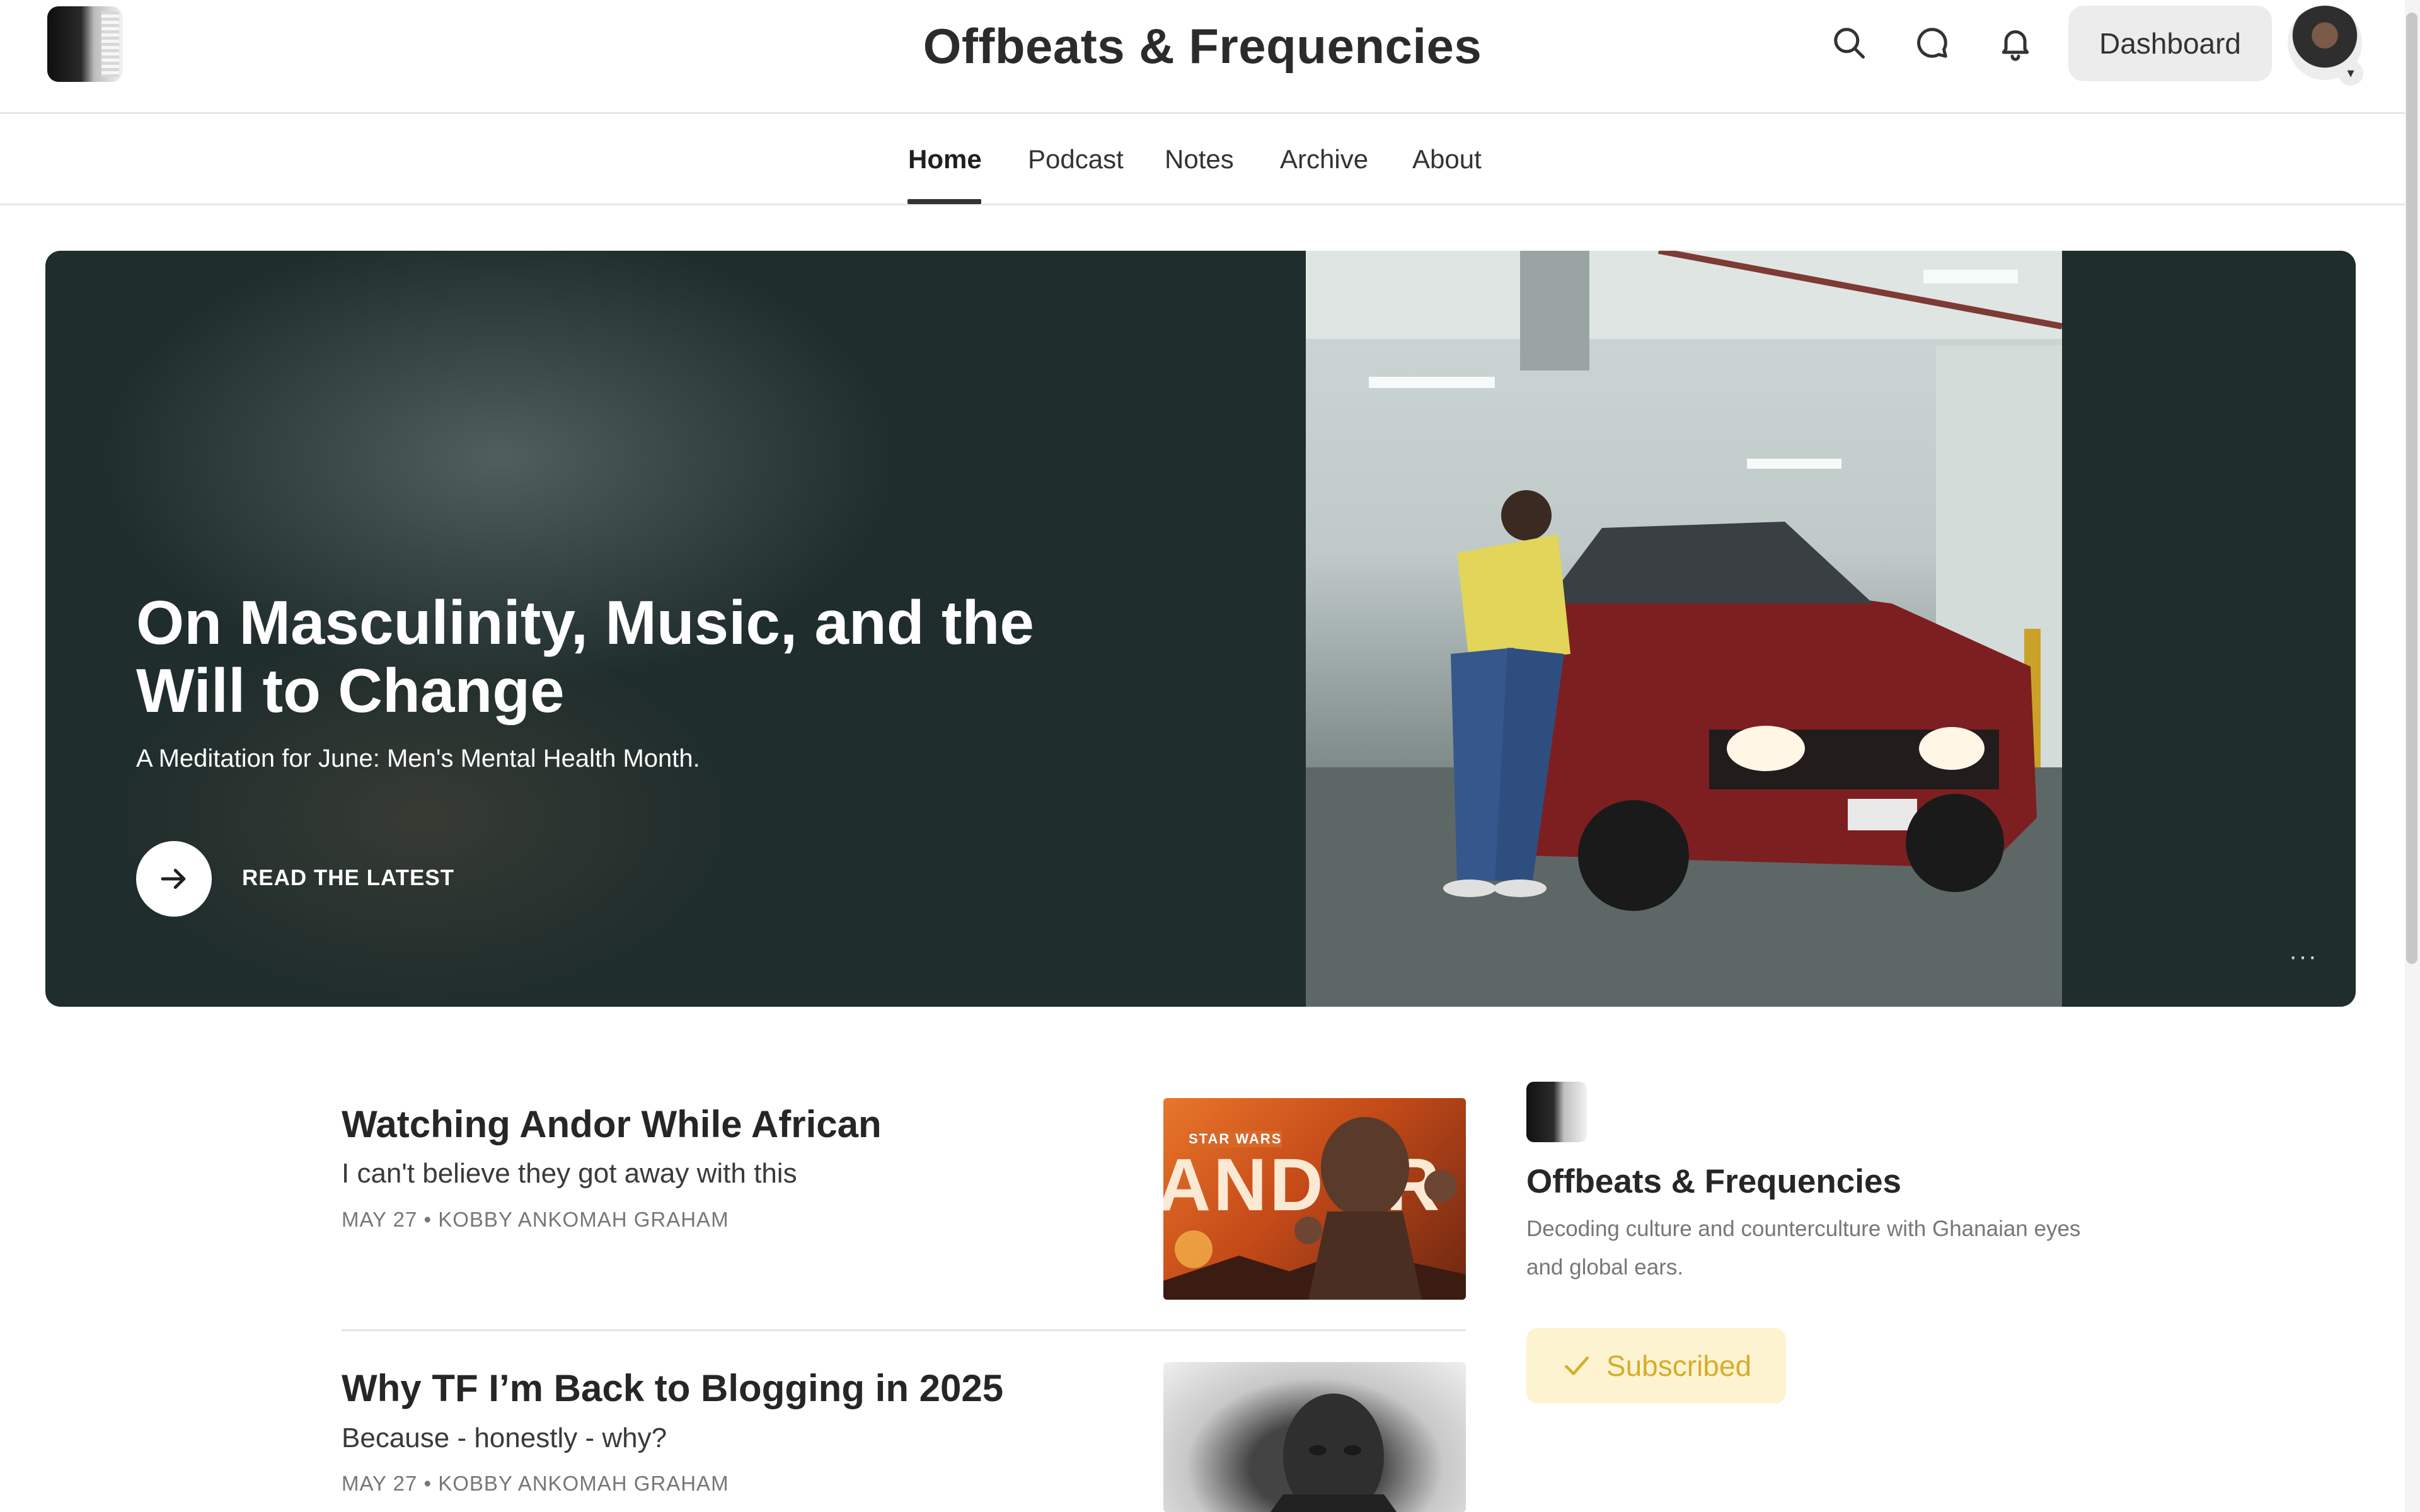 This screenshot has width=2420, height=1512. I want to click on post-title: Watching Andor While African, so click(612, 1124).